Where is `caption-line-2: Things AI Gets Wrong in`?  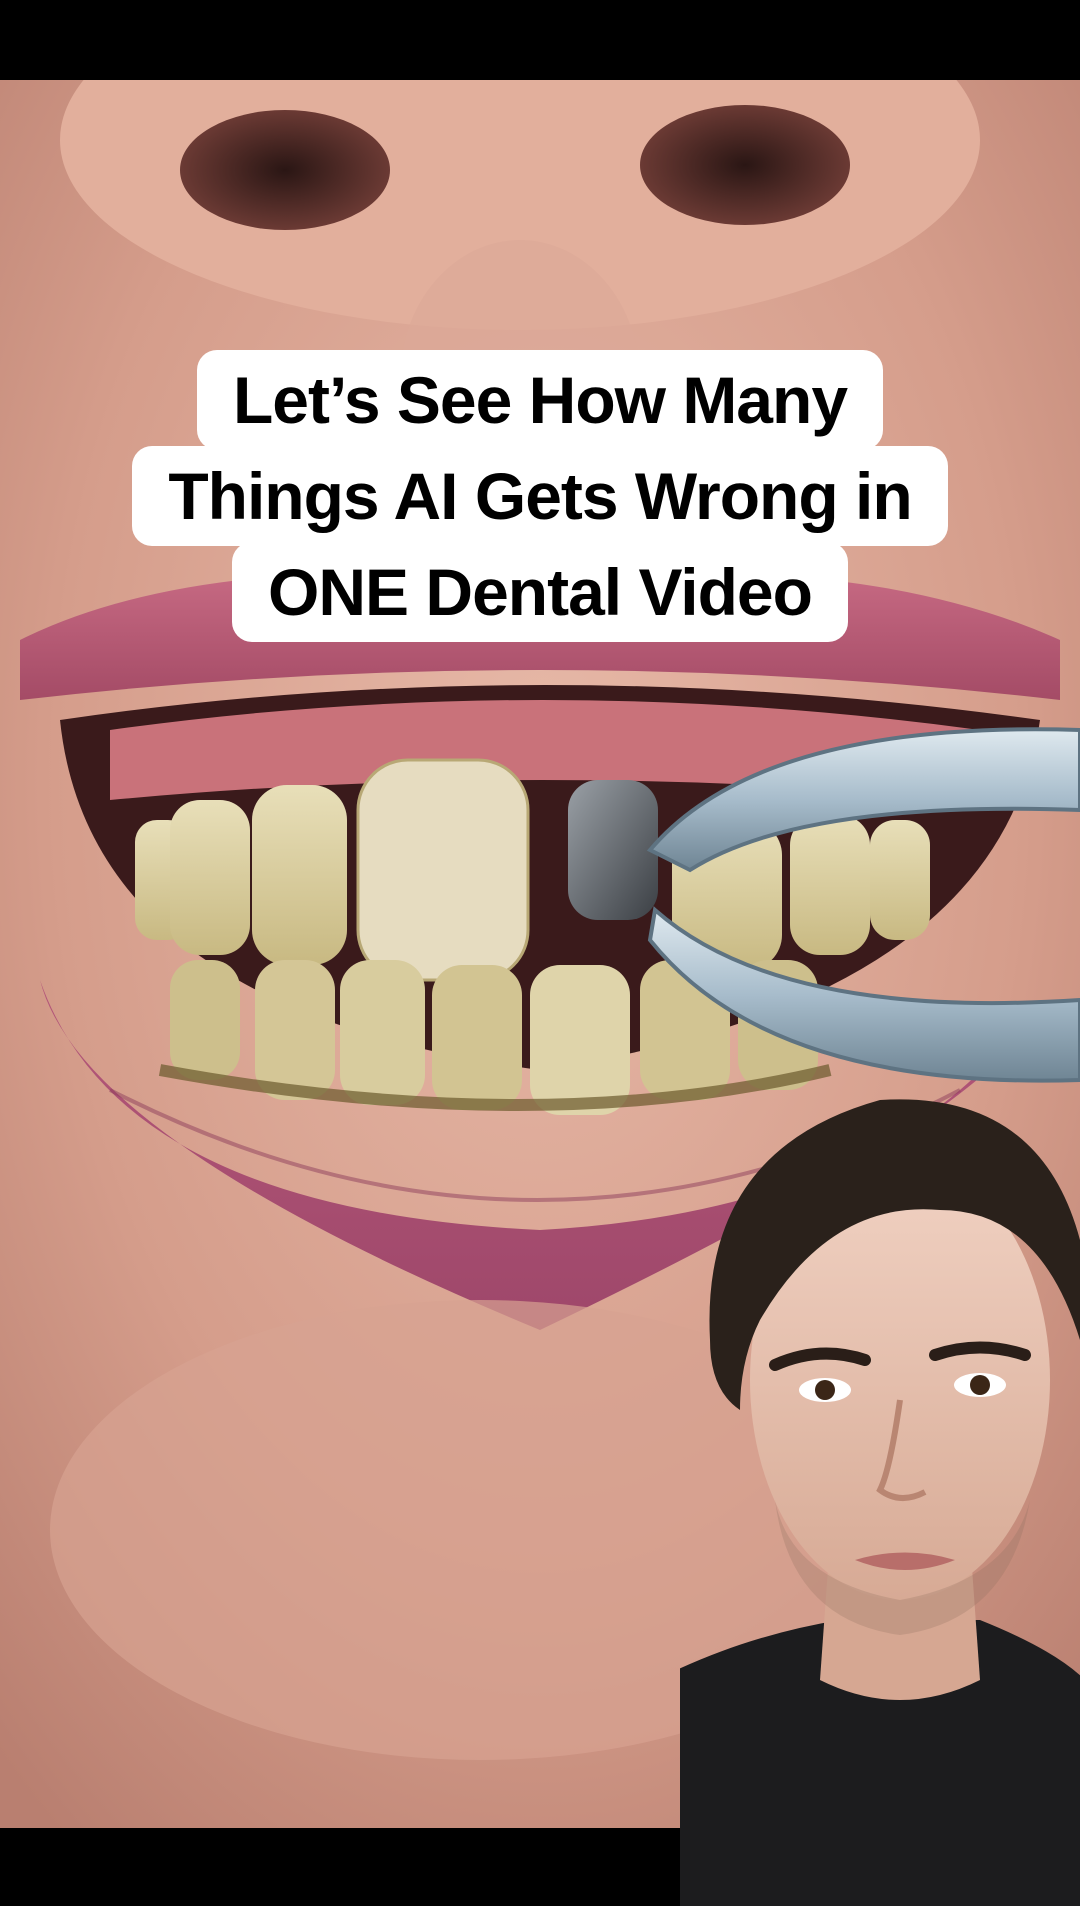
caption-line-2: Things AI Gets Wrong in is located at coordinates (540, 496).